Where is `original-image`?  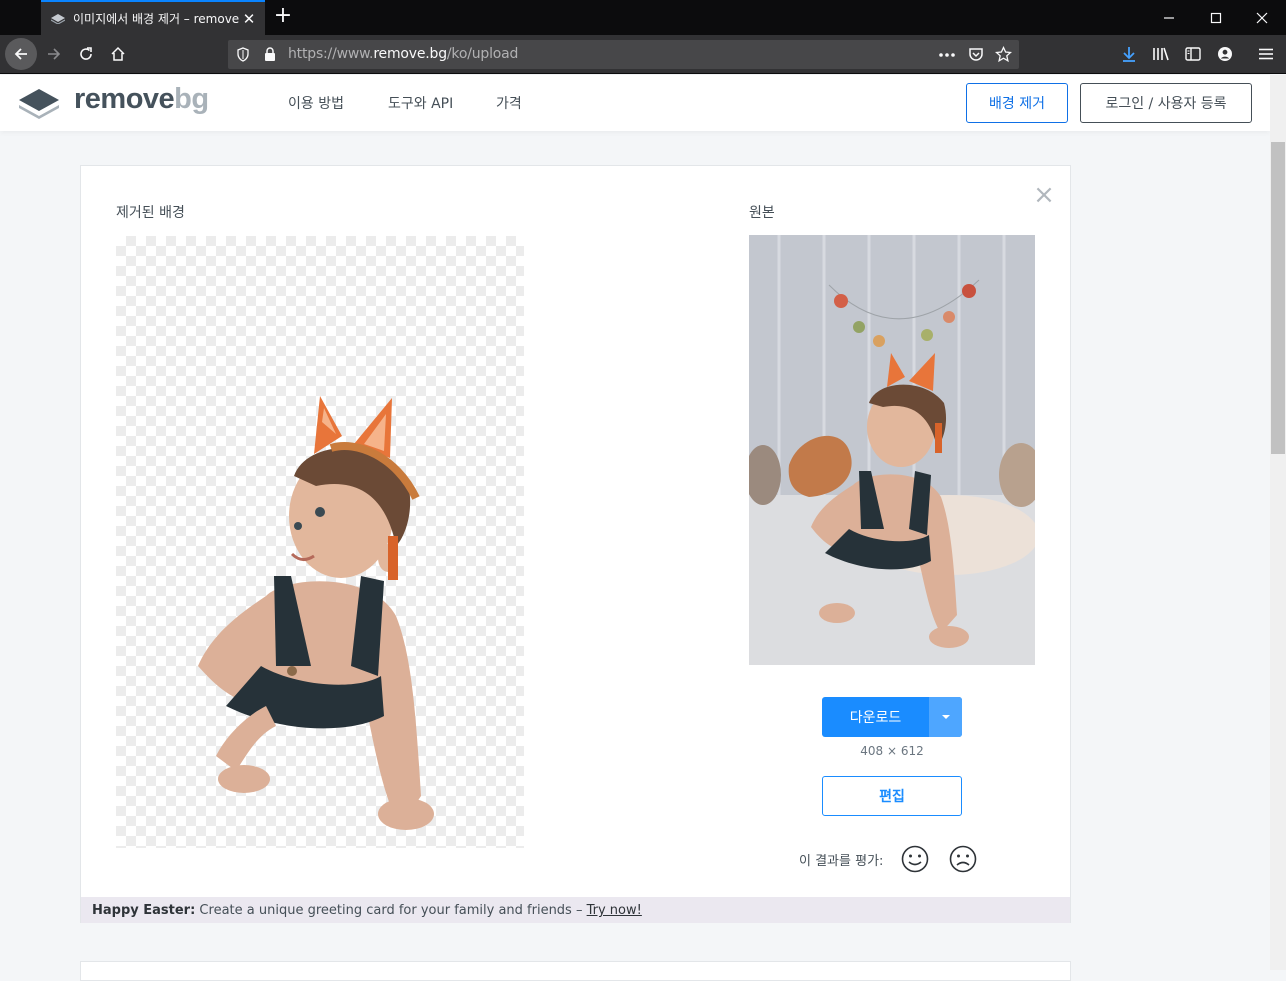
original-image is located at coordinates (892, 450).